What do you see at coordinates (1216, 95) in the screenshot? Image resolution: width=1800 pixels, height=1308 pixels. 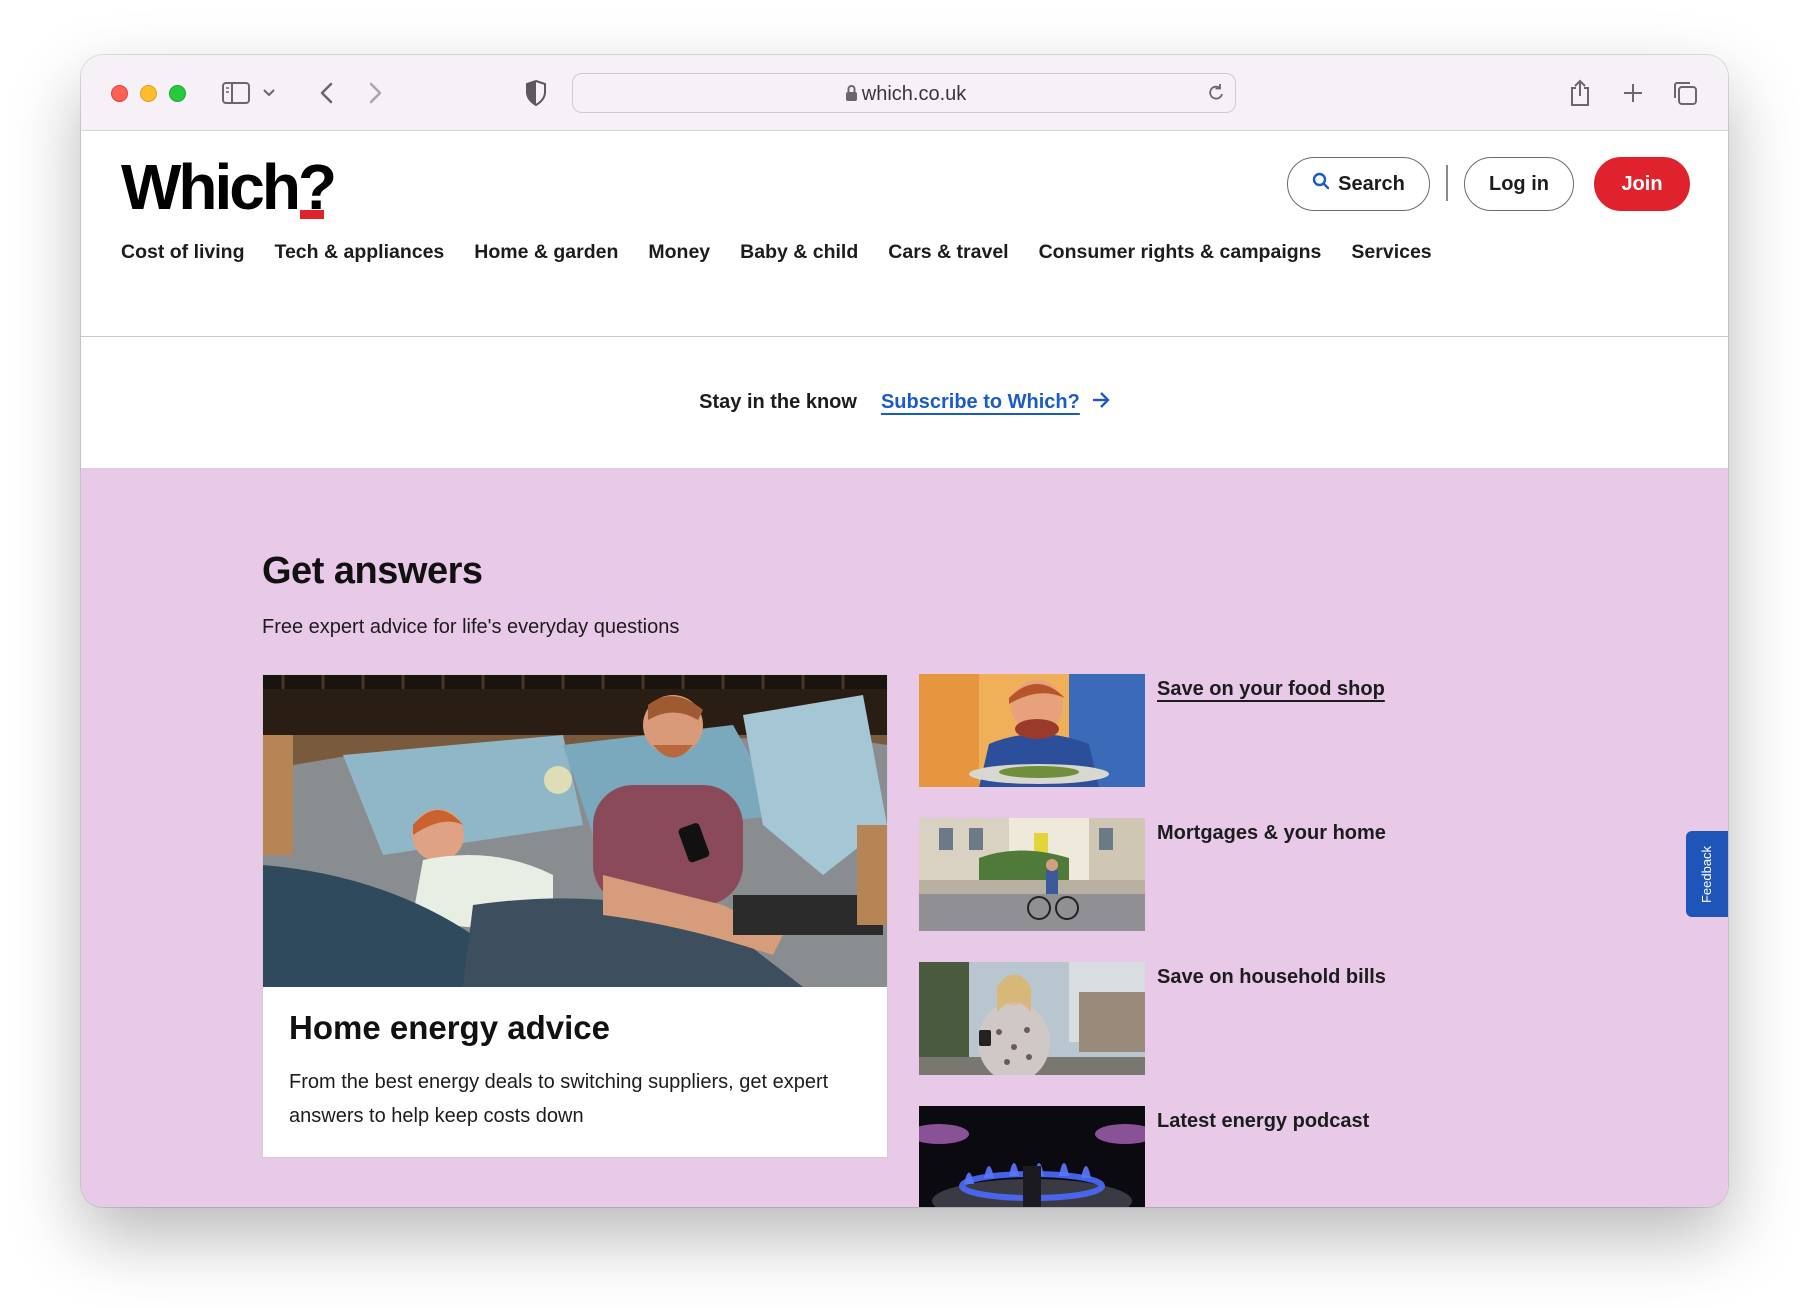 I see `reload-icon` at bounding box center [1216, 95].